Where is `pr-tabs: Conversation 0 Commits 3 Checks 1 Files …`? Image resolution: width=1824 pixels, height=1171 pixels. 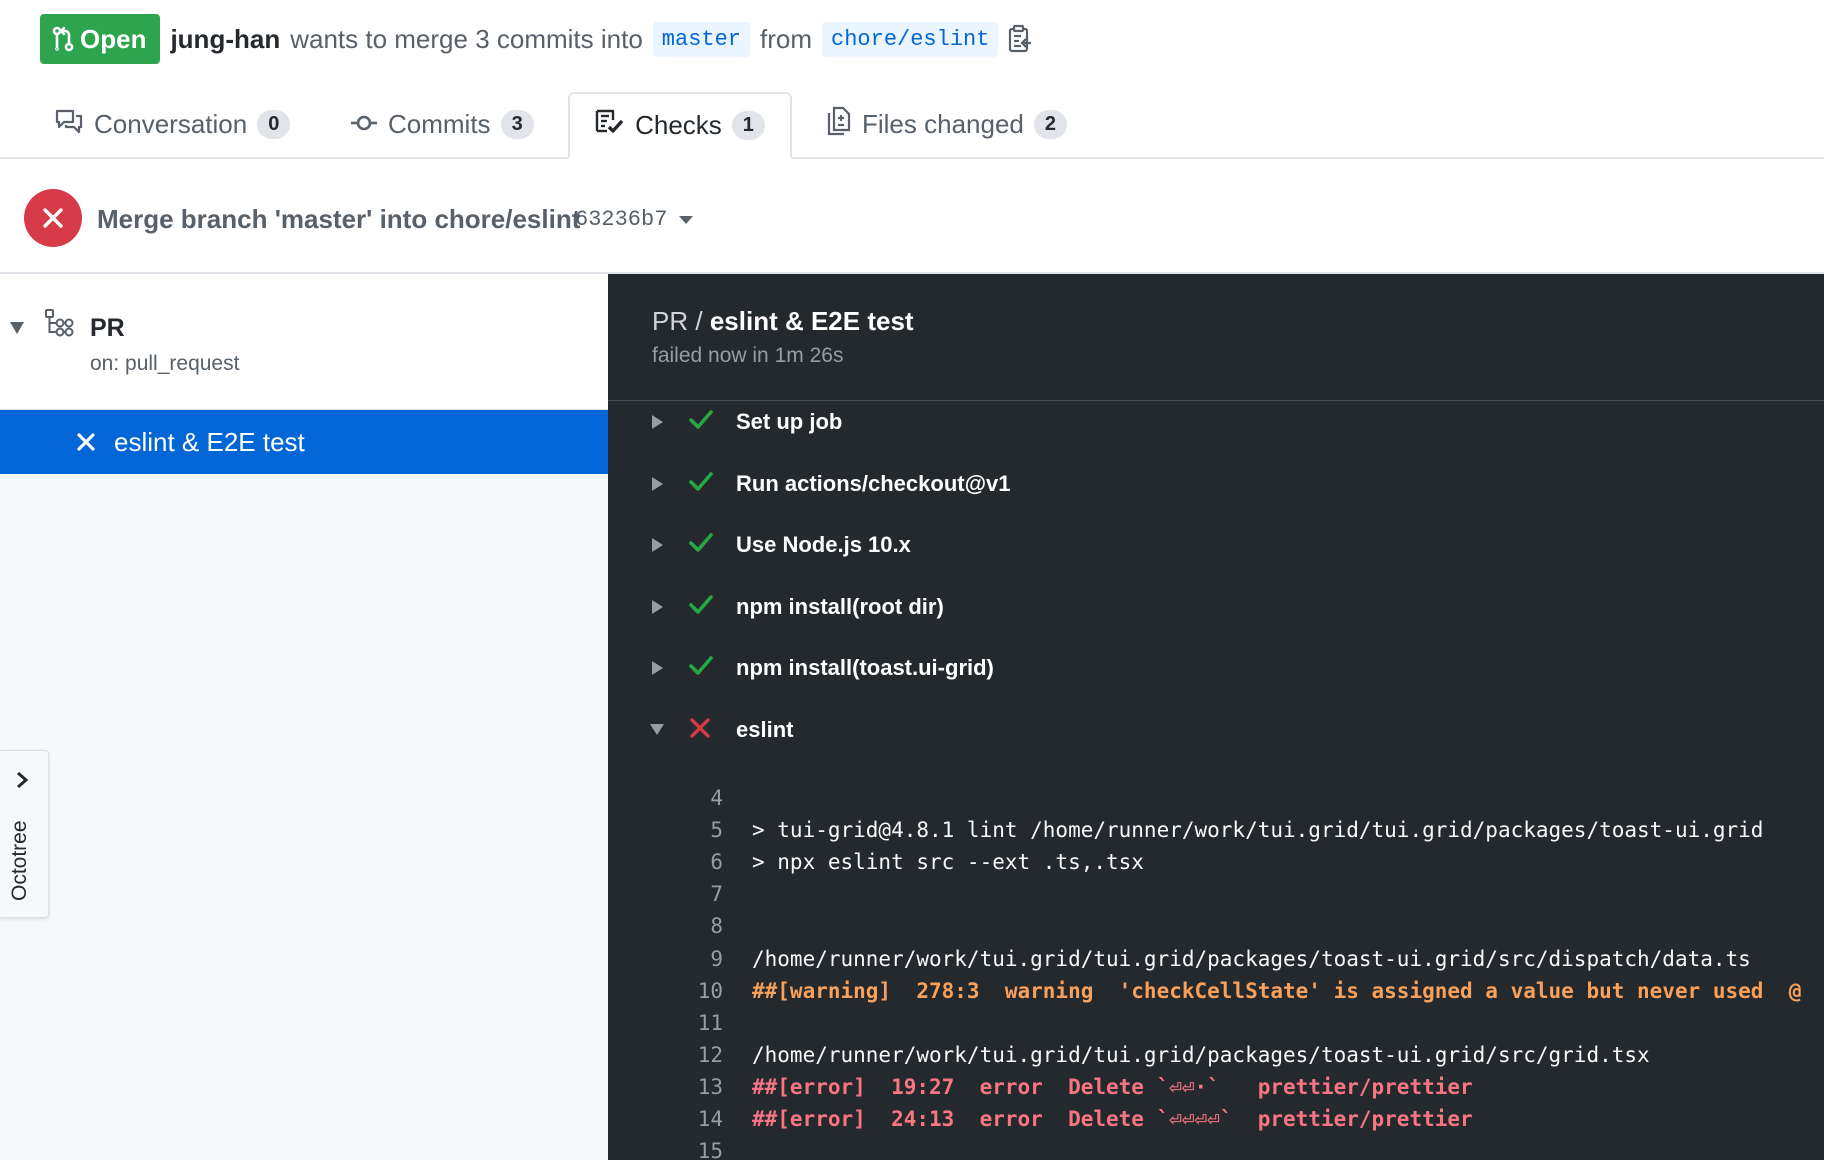 pr-tabs: Conversation 0 Commits 3 Checks 1 Files … is located at coordinates (912, 125).